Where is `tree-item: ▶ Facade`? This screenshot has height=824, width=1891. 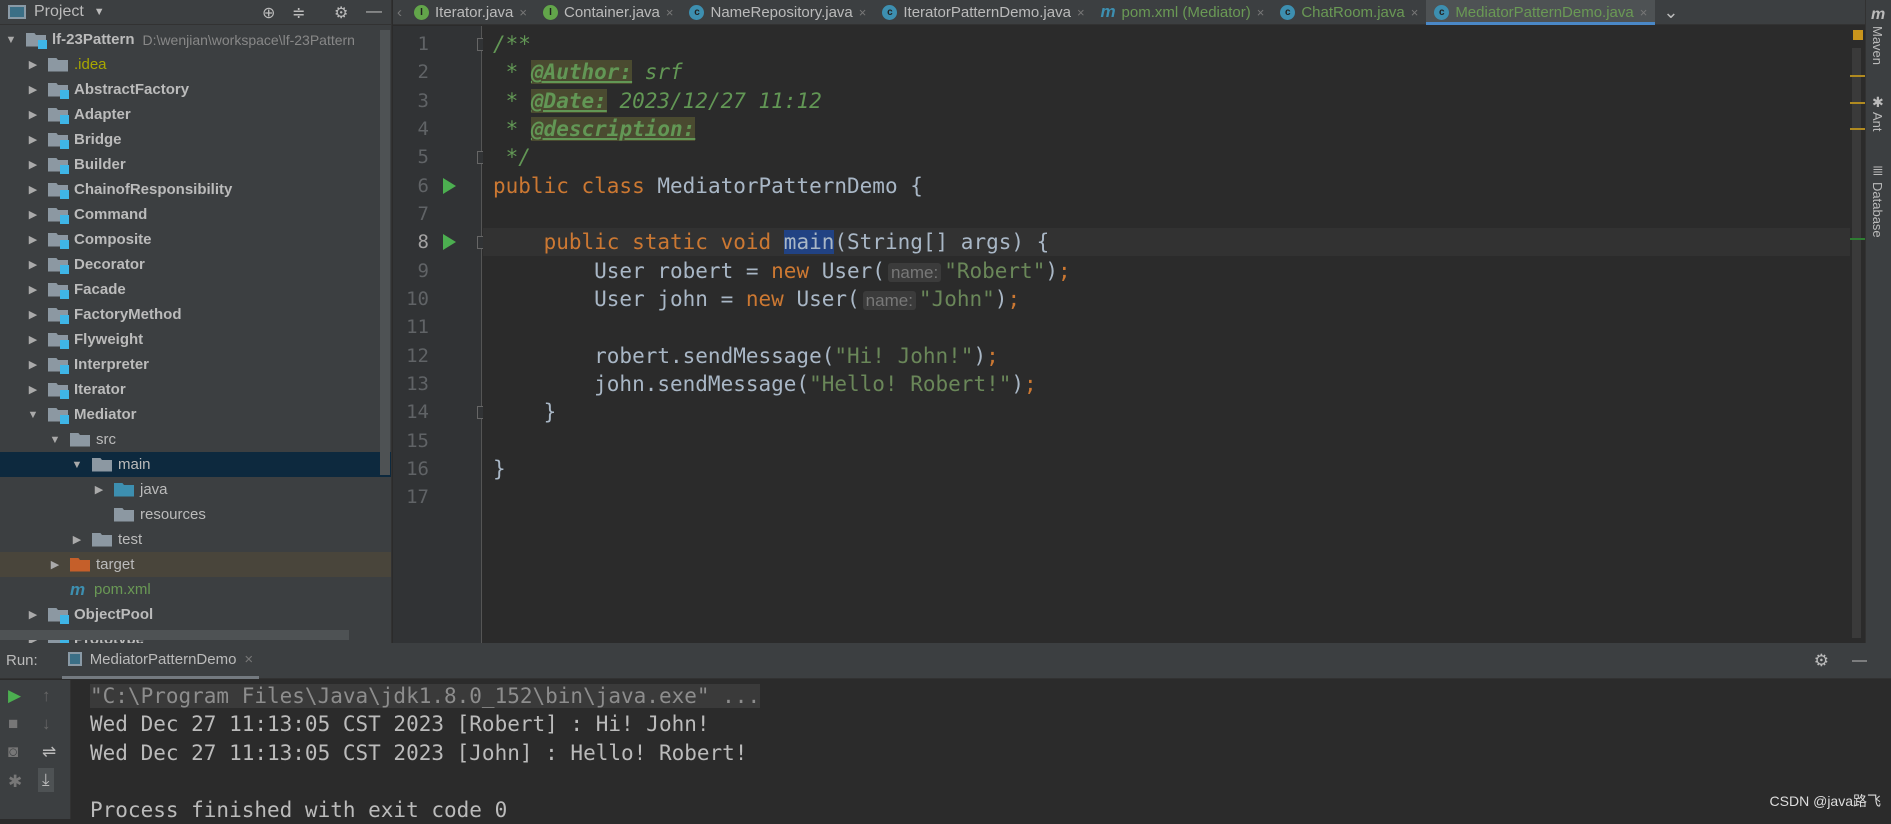 tree-item: ▶ Facade is located at coordinates (195, 289).